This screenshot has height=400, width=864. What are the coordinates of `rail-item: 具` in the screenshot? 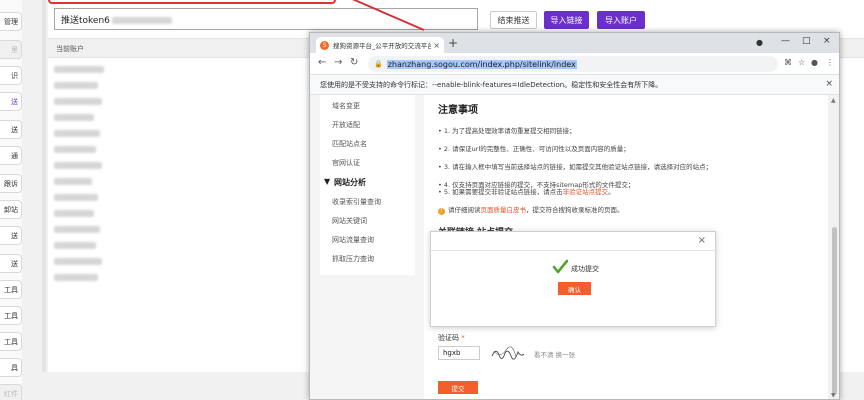 It's located at (11, 367).